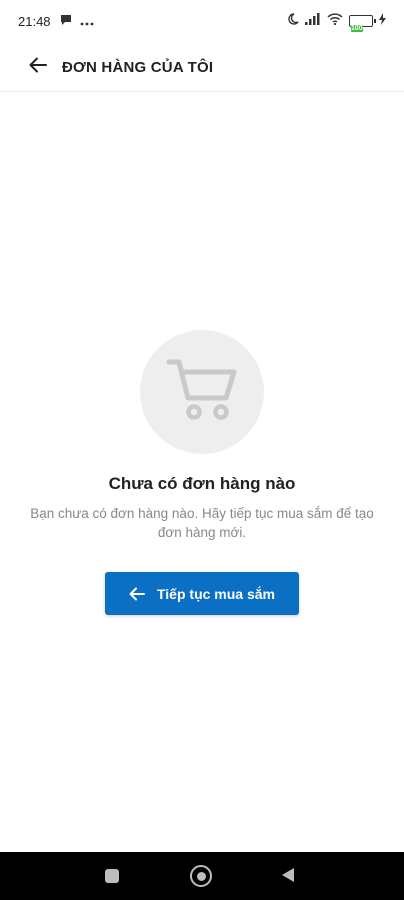 The width and height of the screenshot is (404, 900). I want to click on signal-icon, so click(313, 21).